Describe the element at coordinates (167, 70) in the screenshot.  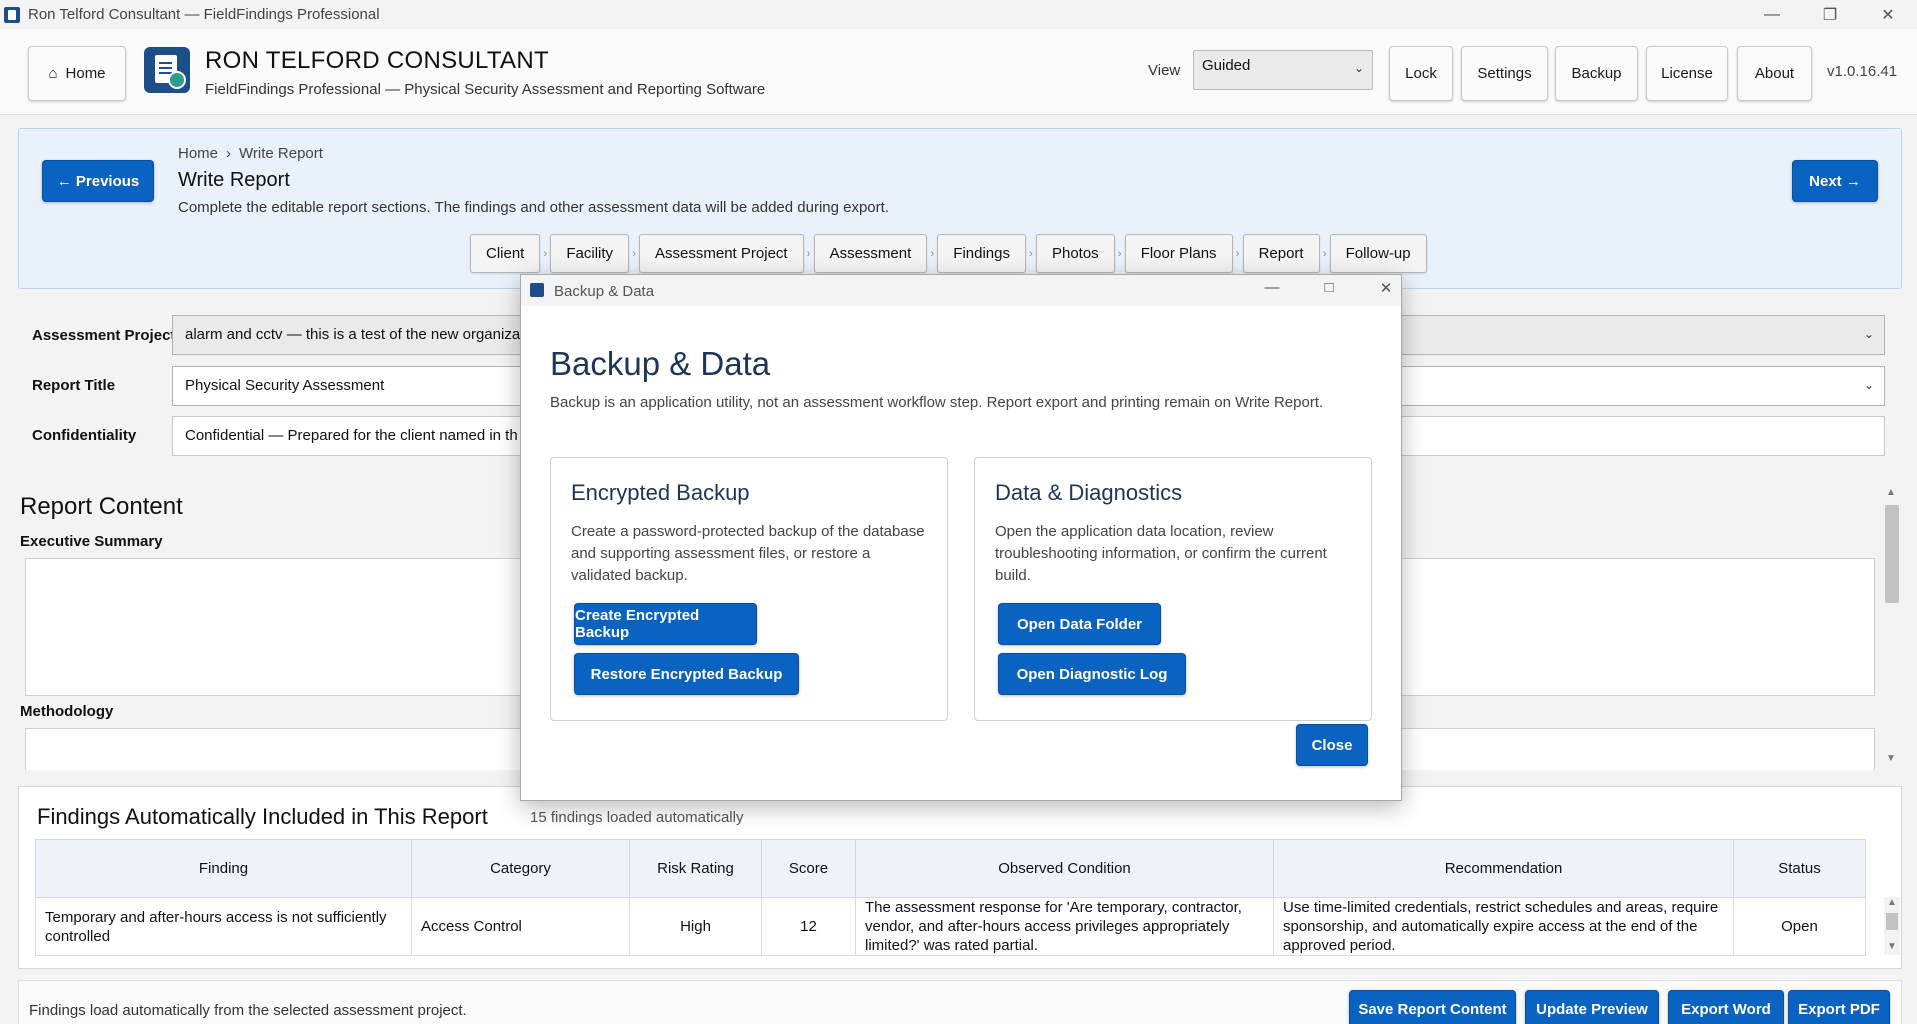
I see `logo-icon` at that location.